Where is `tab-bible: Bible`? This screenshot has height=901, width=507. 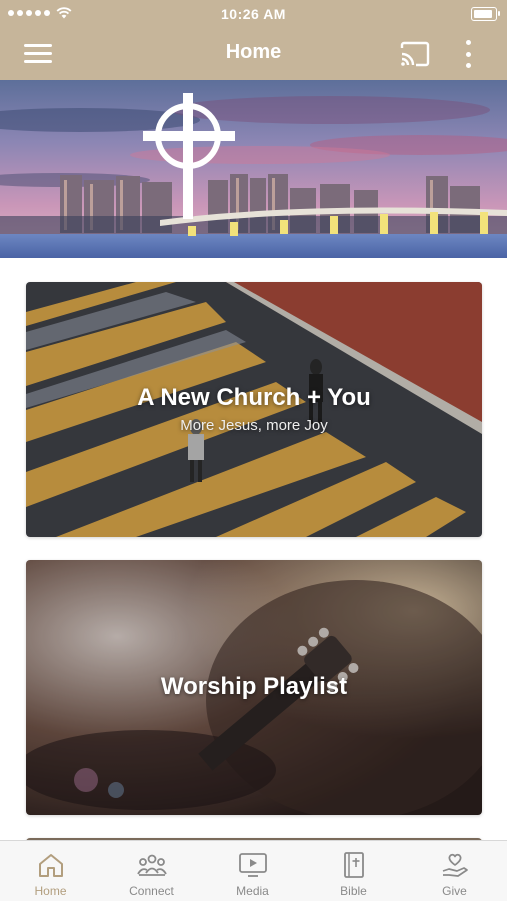
tab-bible: Bible is located at coordinates (353, 871).